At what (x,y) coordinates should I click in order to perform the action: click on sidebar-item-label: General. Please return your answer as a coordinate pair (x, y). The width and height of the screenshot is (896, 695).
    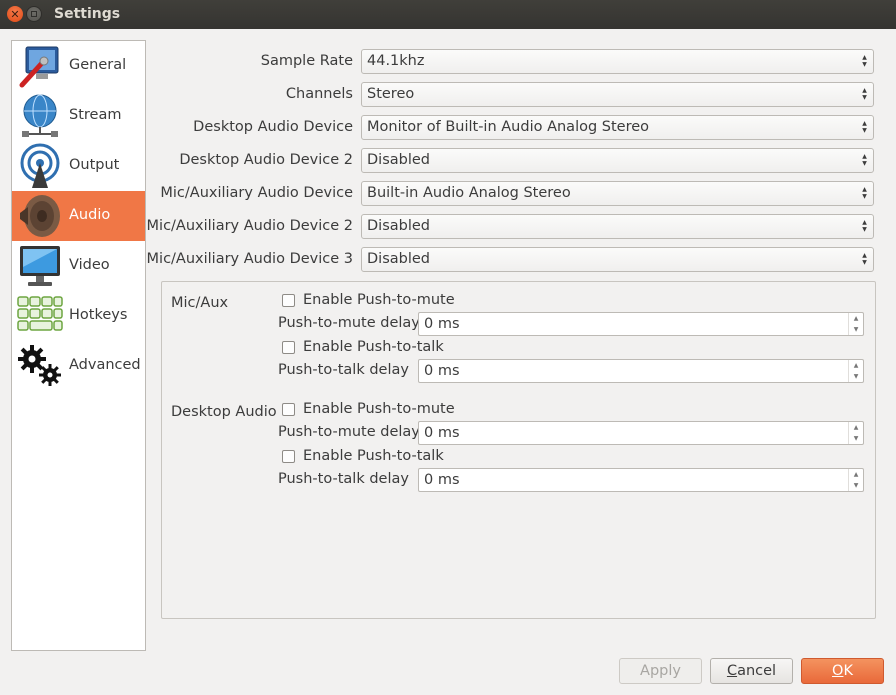
    Looking at the image, I should click on (98, 65).